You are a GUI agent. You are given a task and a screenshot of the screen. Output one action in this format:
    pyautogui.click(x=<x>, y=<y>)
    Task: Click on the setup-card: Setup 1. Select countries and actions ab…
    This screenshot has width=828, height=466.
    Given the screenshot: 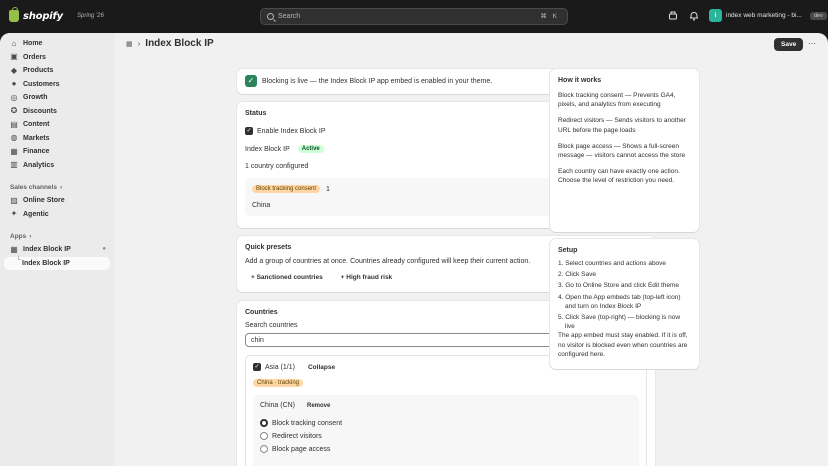 What is the action you would take?
    pyautogui.click(x=624, y=304)
    